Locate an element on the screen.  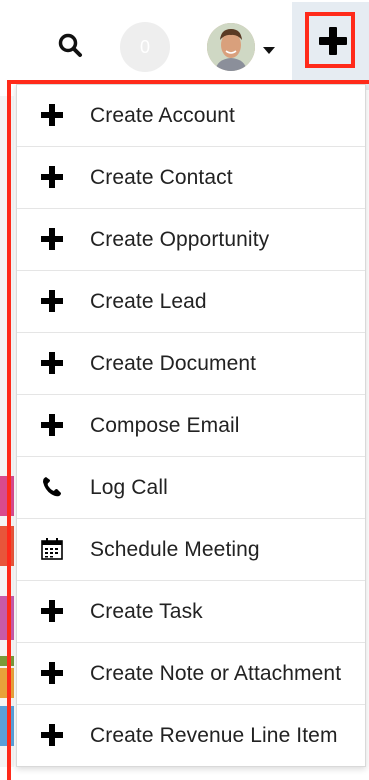
chevron-down-icon is located at coordinates (269, 48).